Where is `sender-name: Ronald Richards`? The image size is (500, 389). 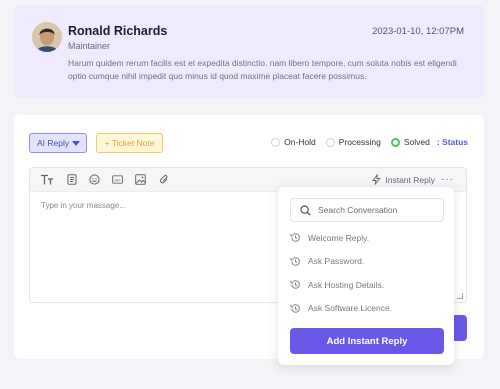
sender-name: Ronald Richards is located at coordinates (118, 31).